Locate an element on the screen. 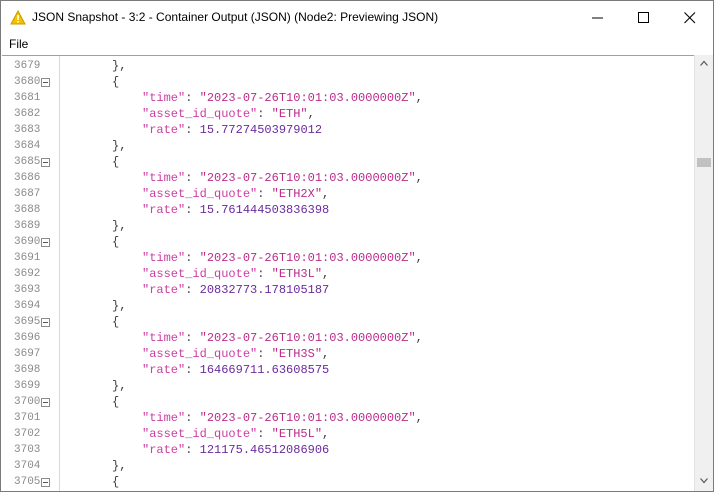 The width and height of the screenshot is (714, 492). close-icon is located at coordinates (690, 18).